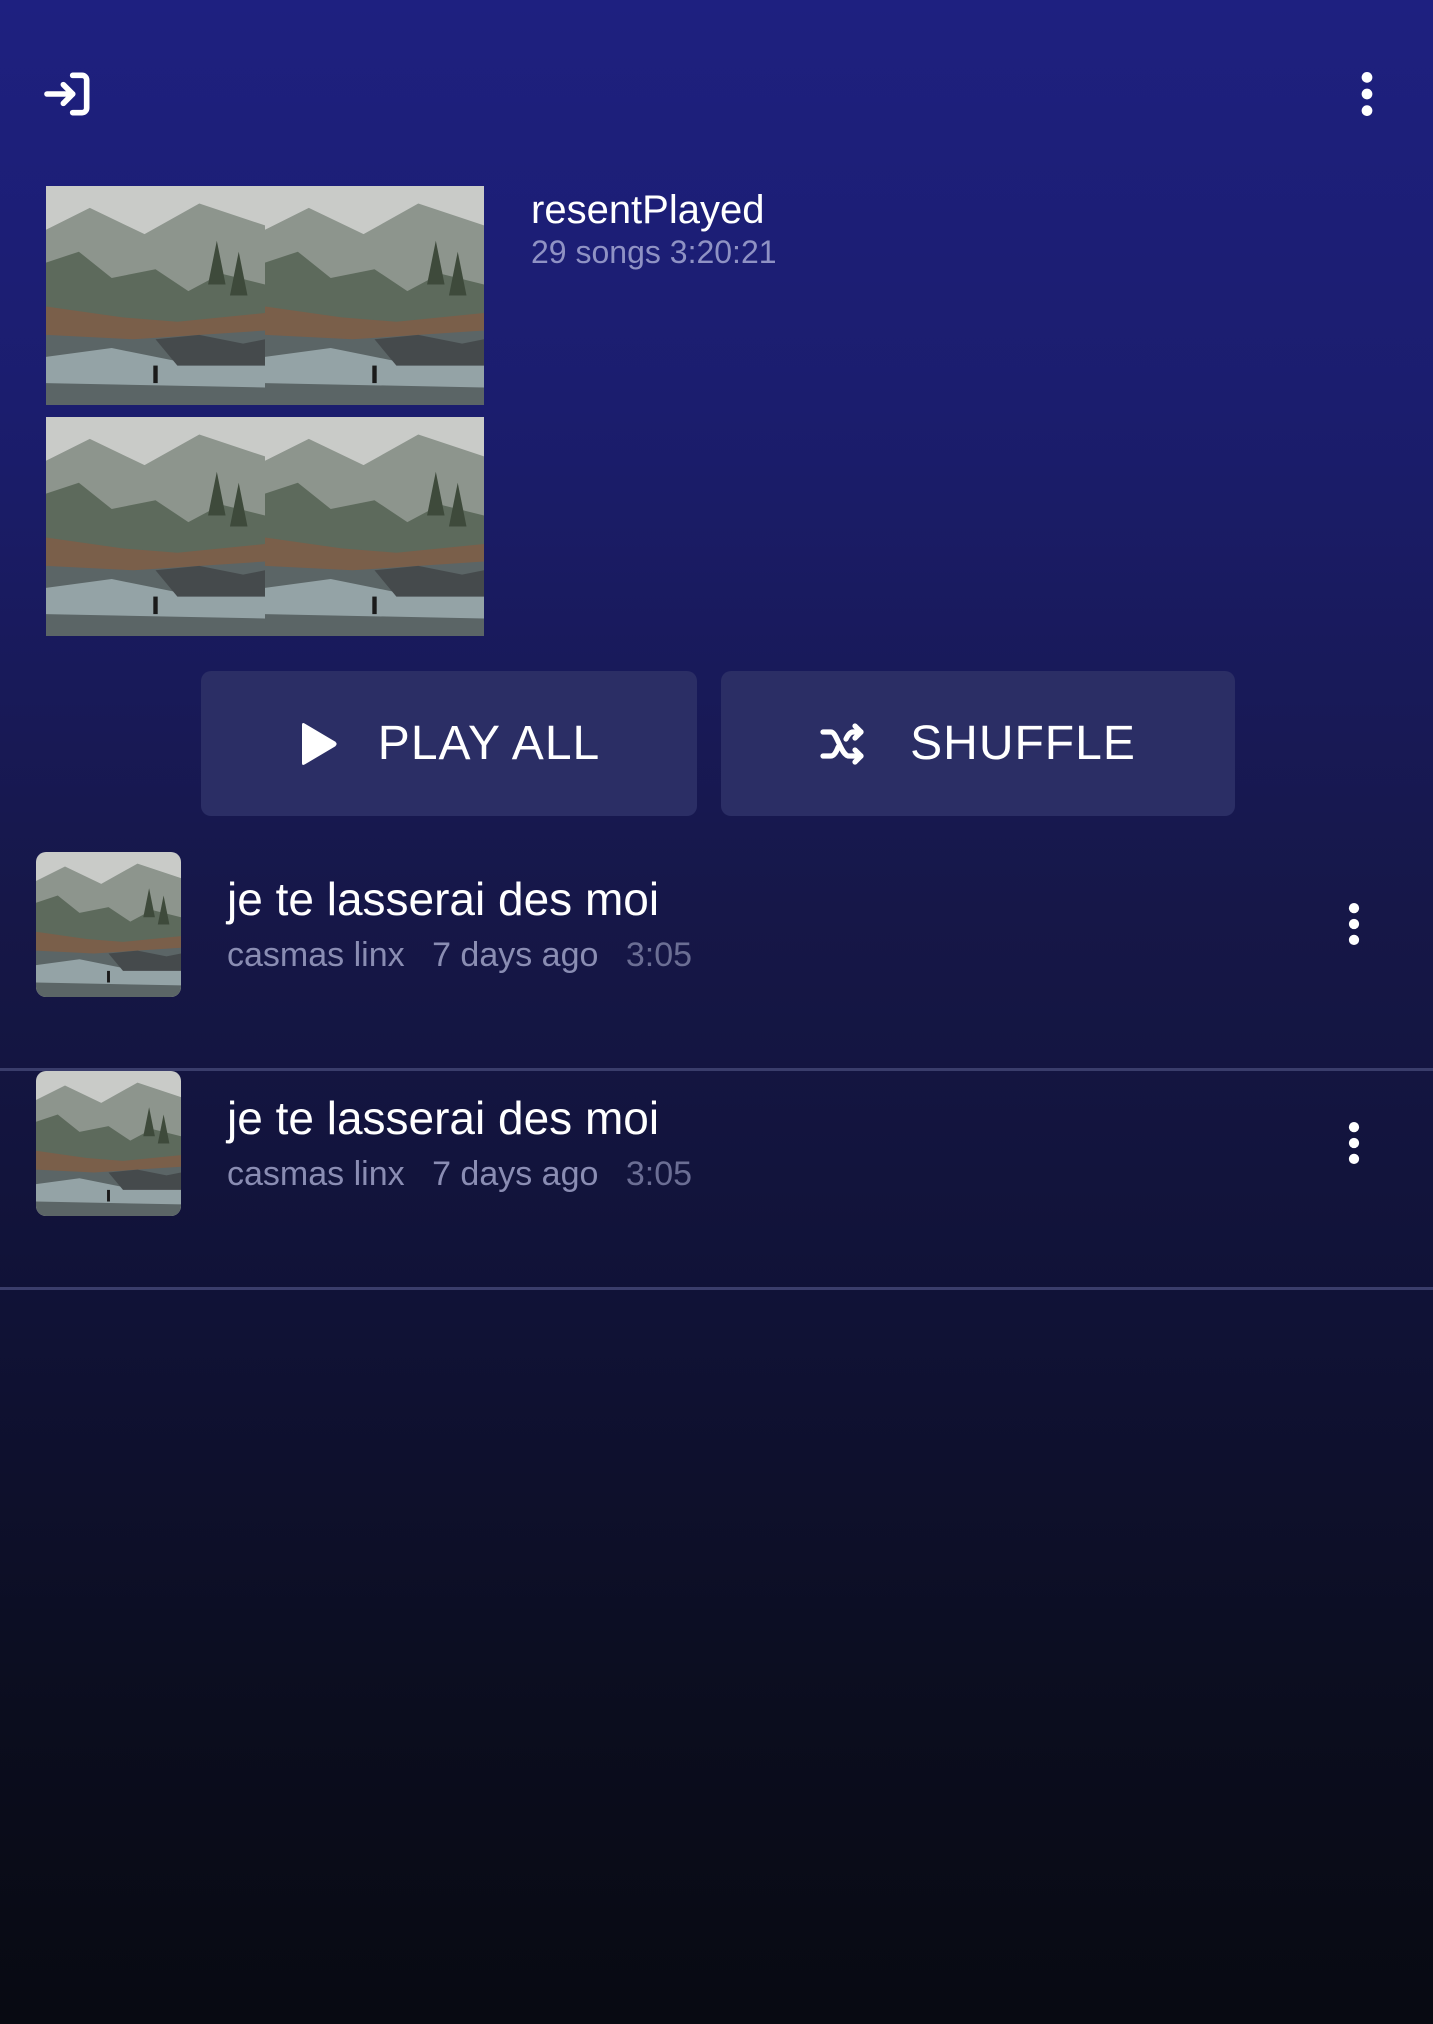  Describe the element at coordinates (654, 252) in the screenshot. I see `playlist-meta: 29 songs 3:20:21` at that location.